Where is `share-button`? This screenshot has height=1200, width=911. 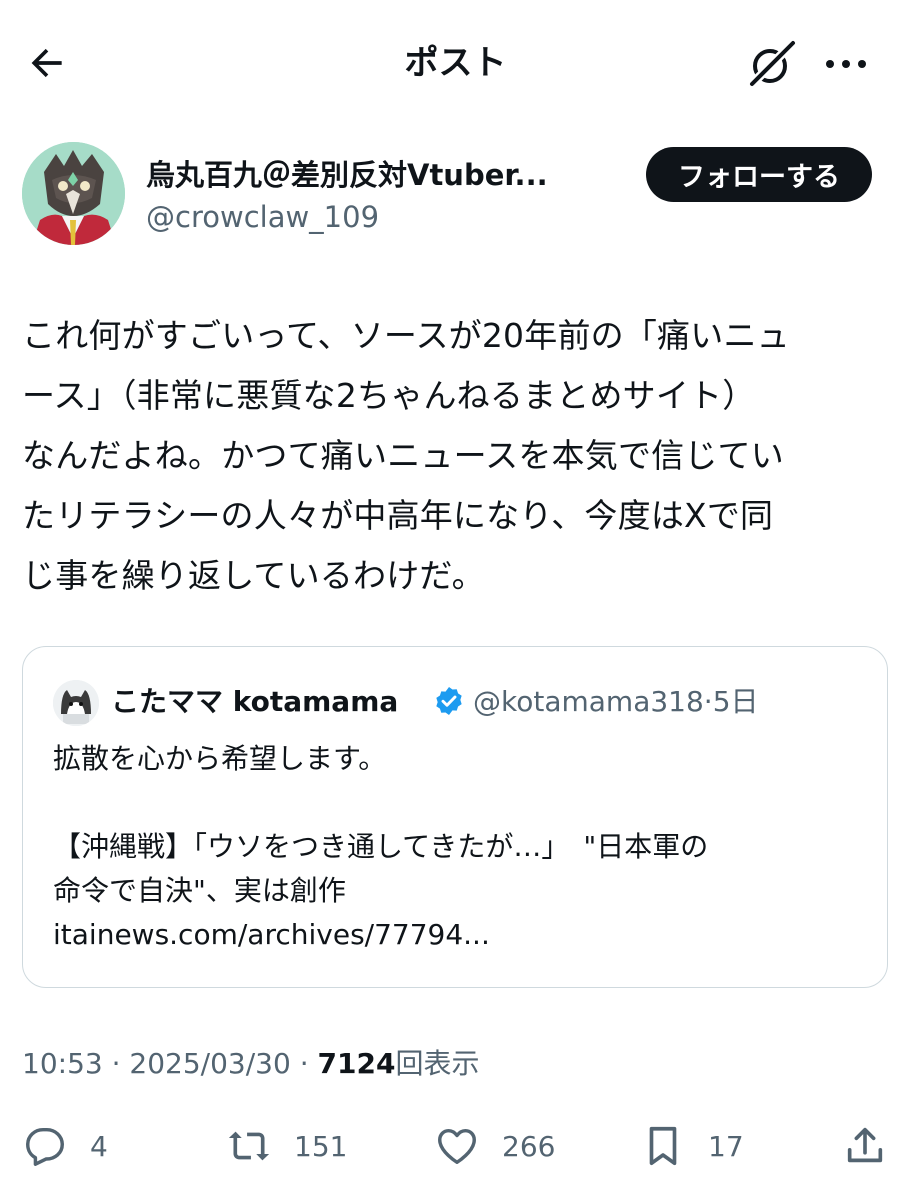 share-button is located at coordinates (865, 1146).